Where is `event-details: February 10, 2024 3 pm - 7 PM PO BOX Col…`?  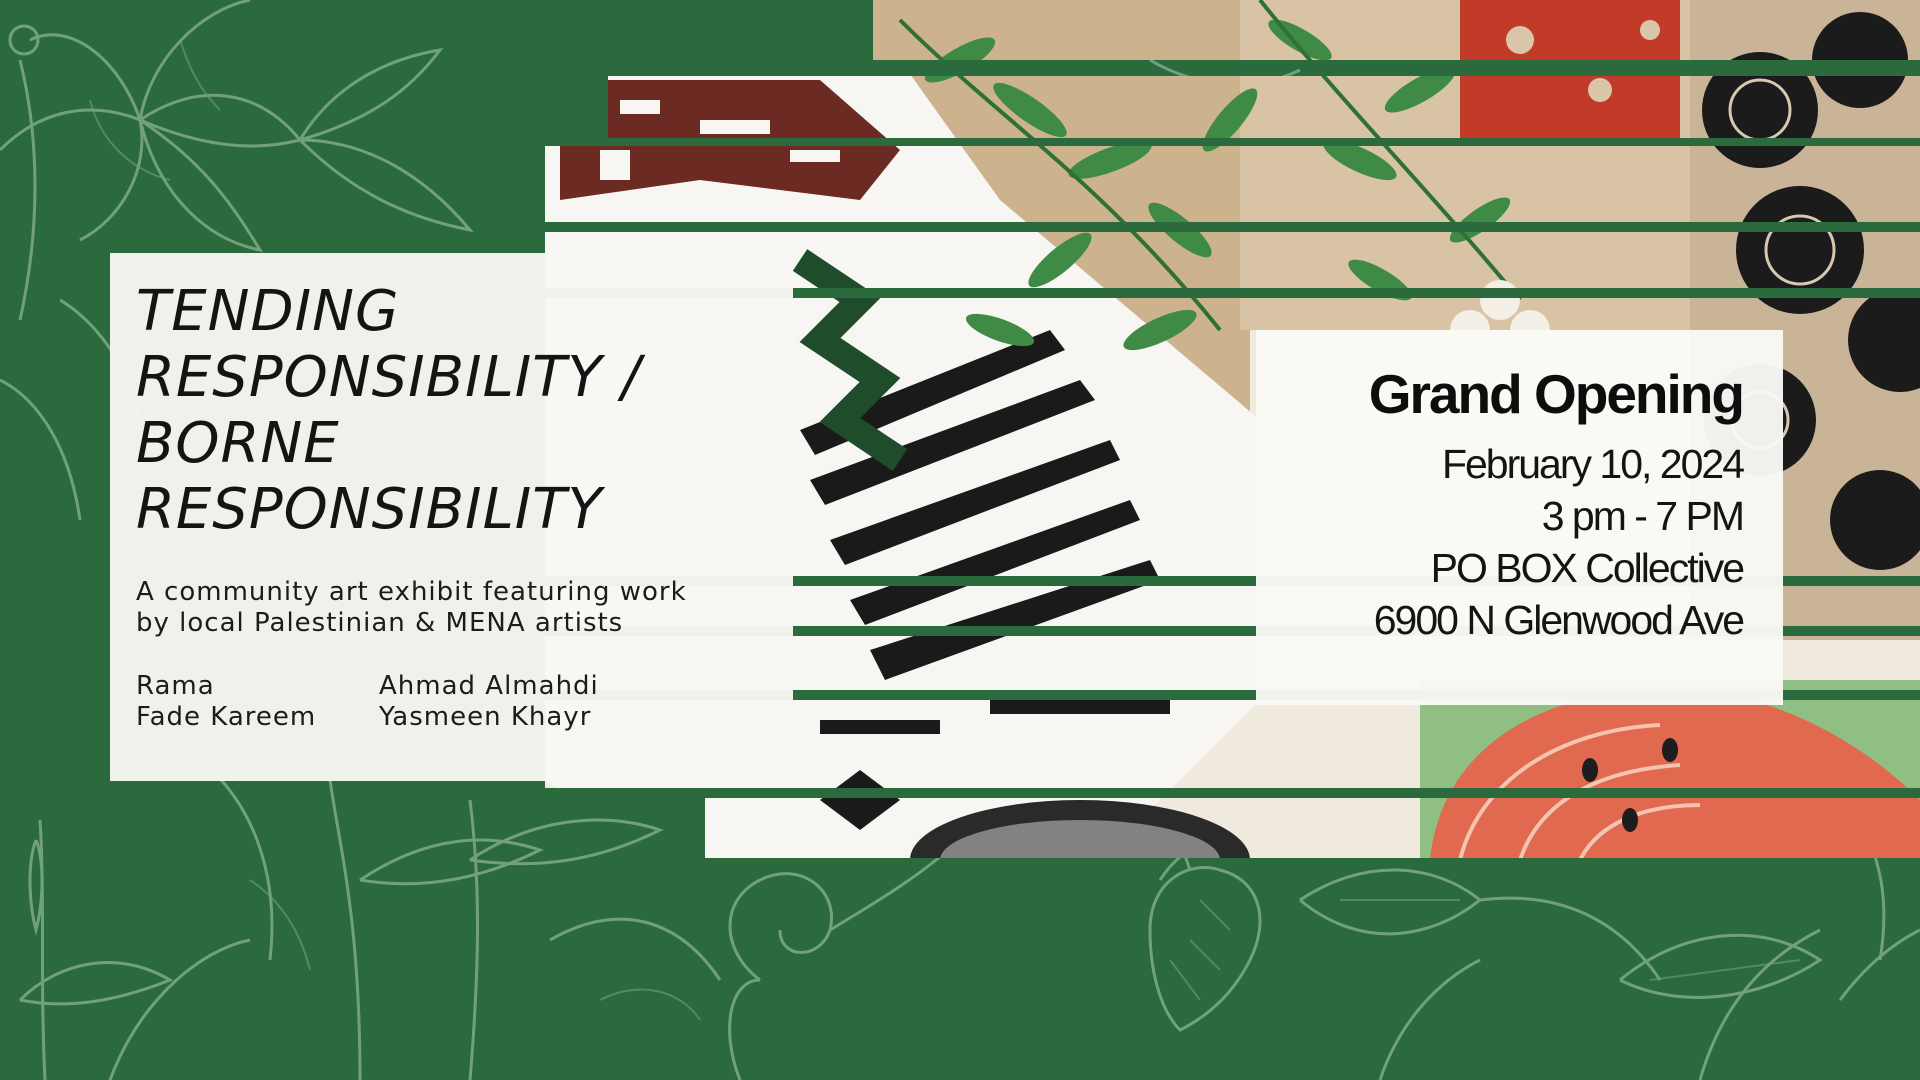 event-details: February 10, 2024 3 pm - 7 PM PO BOX Col… is located at coordinates (1500, 542).